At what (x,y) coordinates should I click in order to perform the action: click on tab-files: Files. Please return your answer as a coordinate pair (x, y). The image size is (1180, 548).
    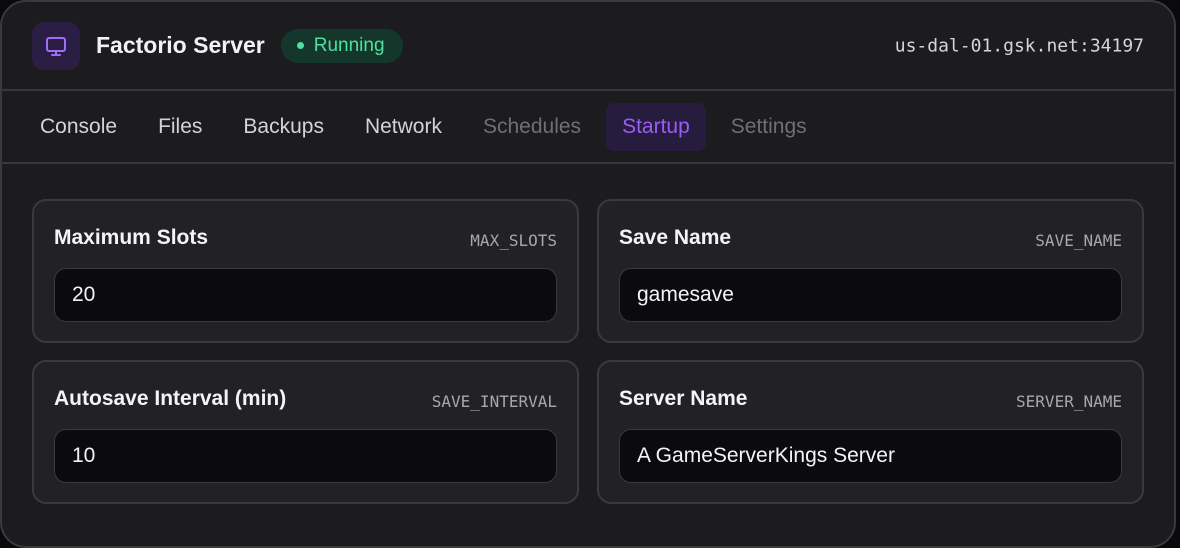
    Looking at the image, I should click on (180, 127).